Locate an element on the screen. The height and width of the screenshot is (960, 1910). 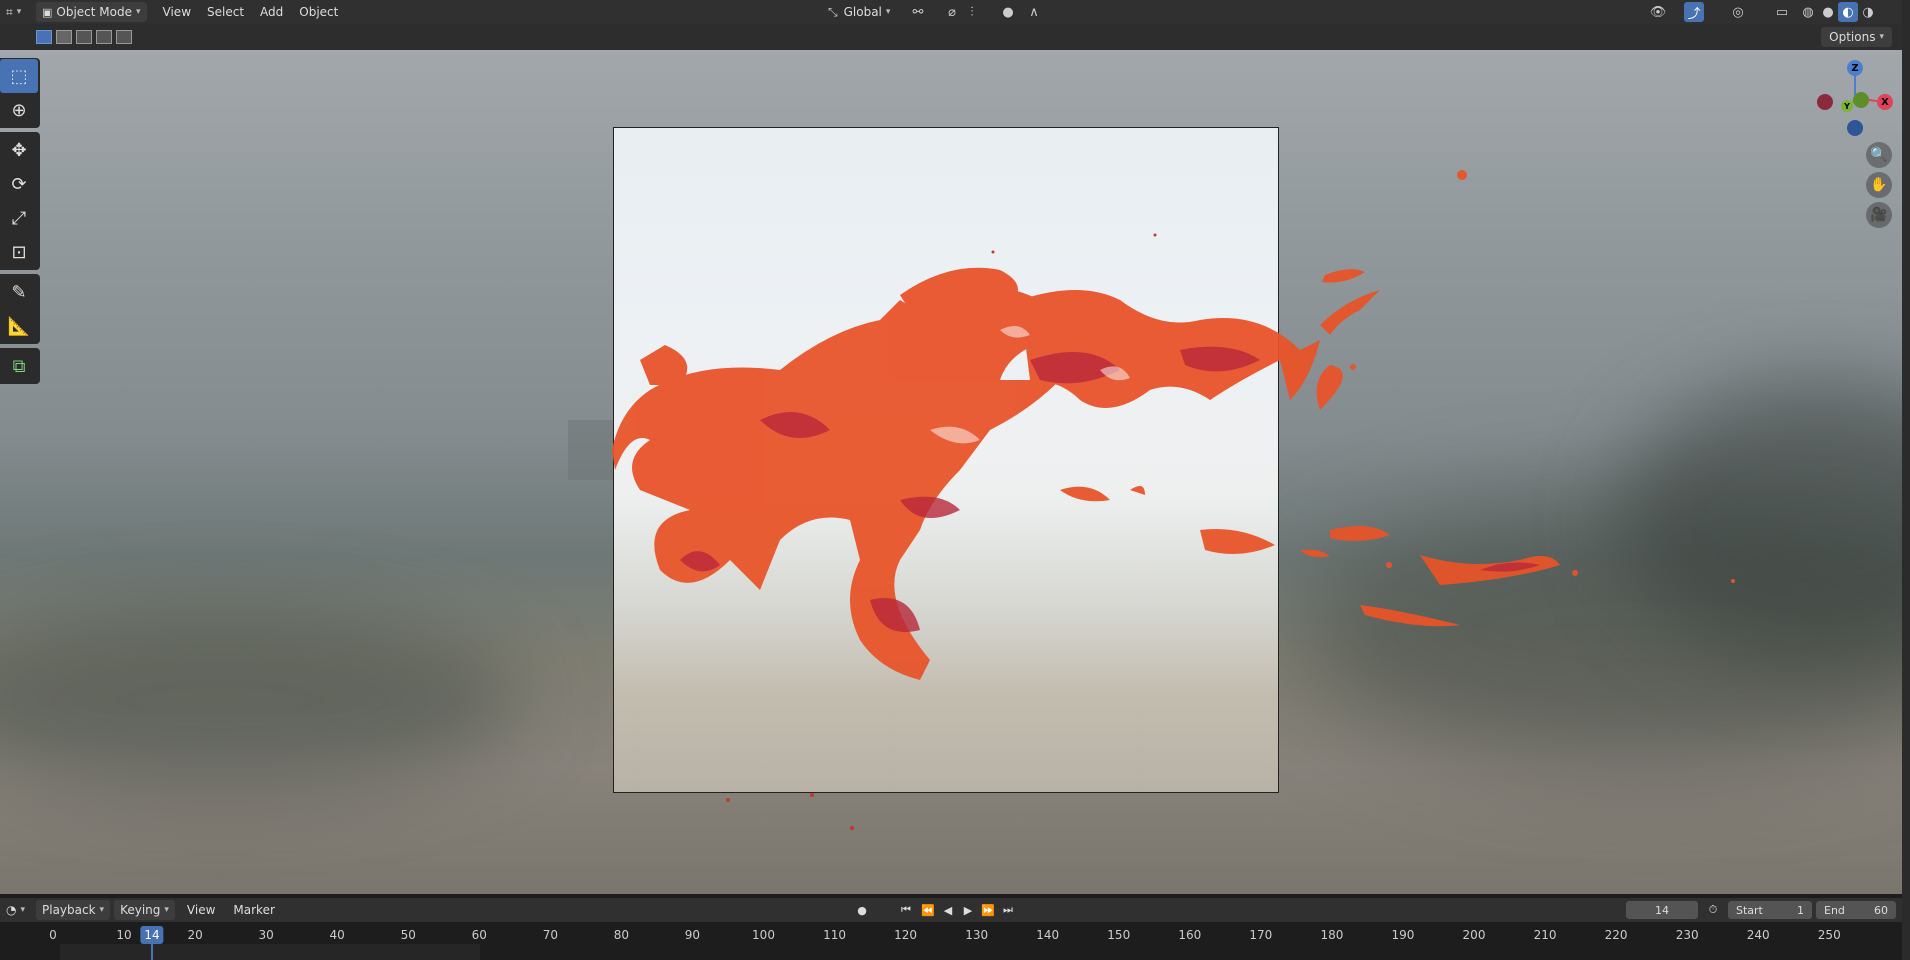
measure-icon: 📐 is located at coordinates (19, 326).